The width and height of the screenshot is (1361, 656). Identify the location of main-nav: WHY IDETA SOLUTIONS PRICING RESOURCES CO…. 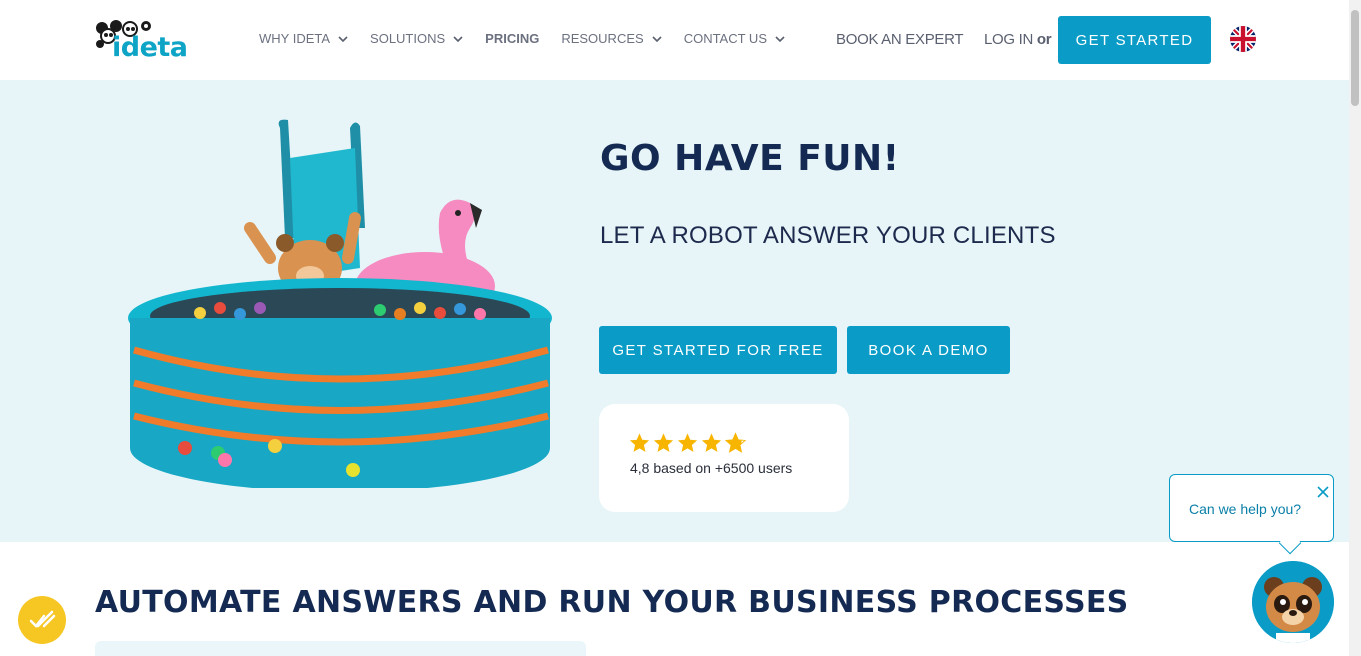
(533, 38).